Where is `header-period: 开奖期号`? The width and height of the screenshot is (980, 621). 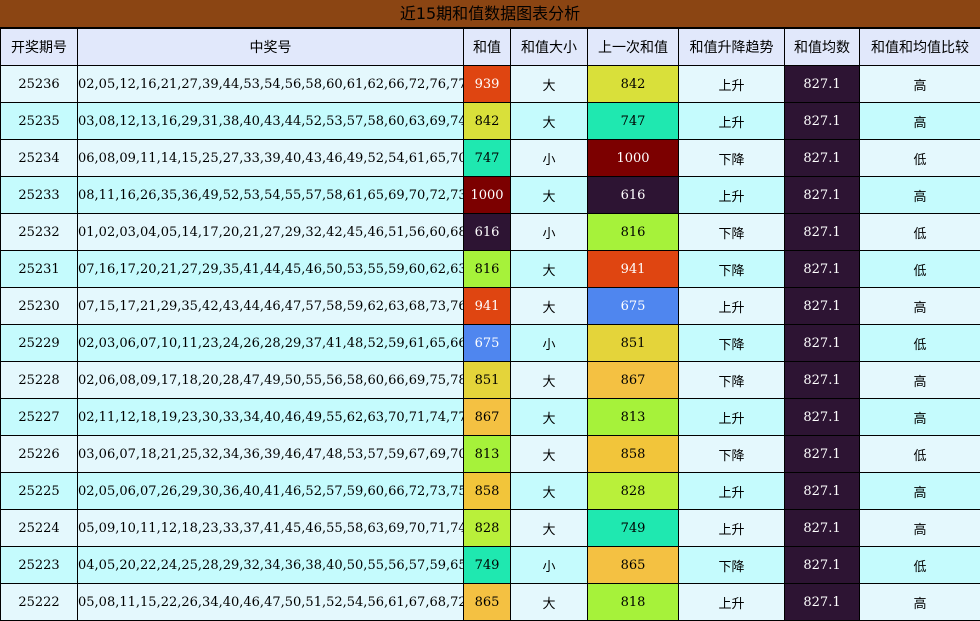
header-period: 开奖期号 is located at coordinates (39, 47).